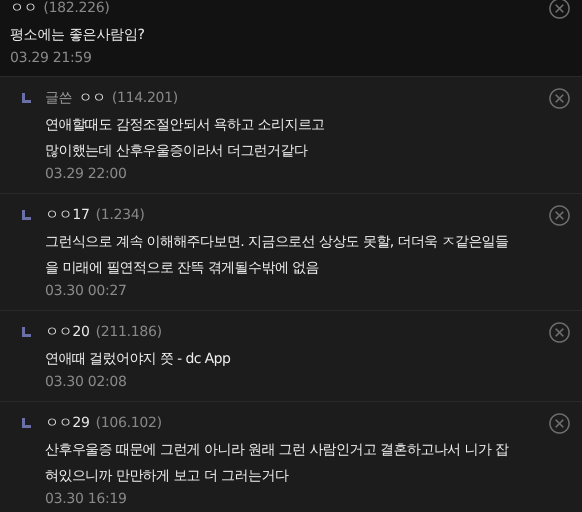 The image size is (582, 512). I want to click on user-name: ㅇㅇ17, so click(67, 215).